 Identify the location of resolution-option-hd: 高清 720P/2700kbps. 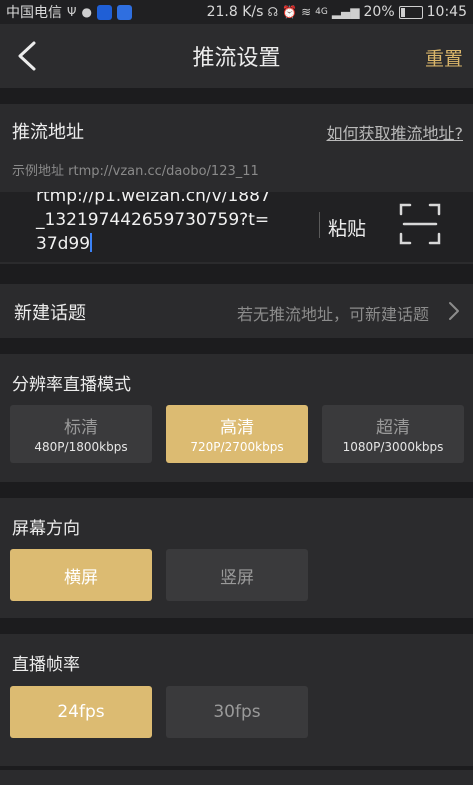
(237, 434).